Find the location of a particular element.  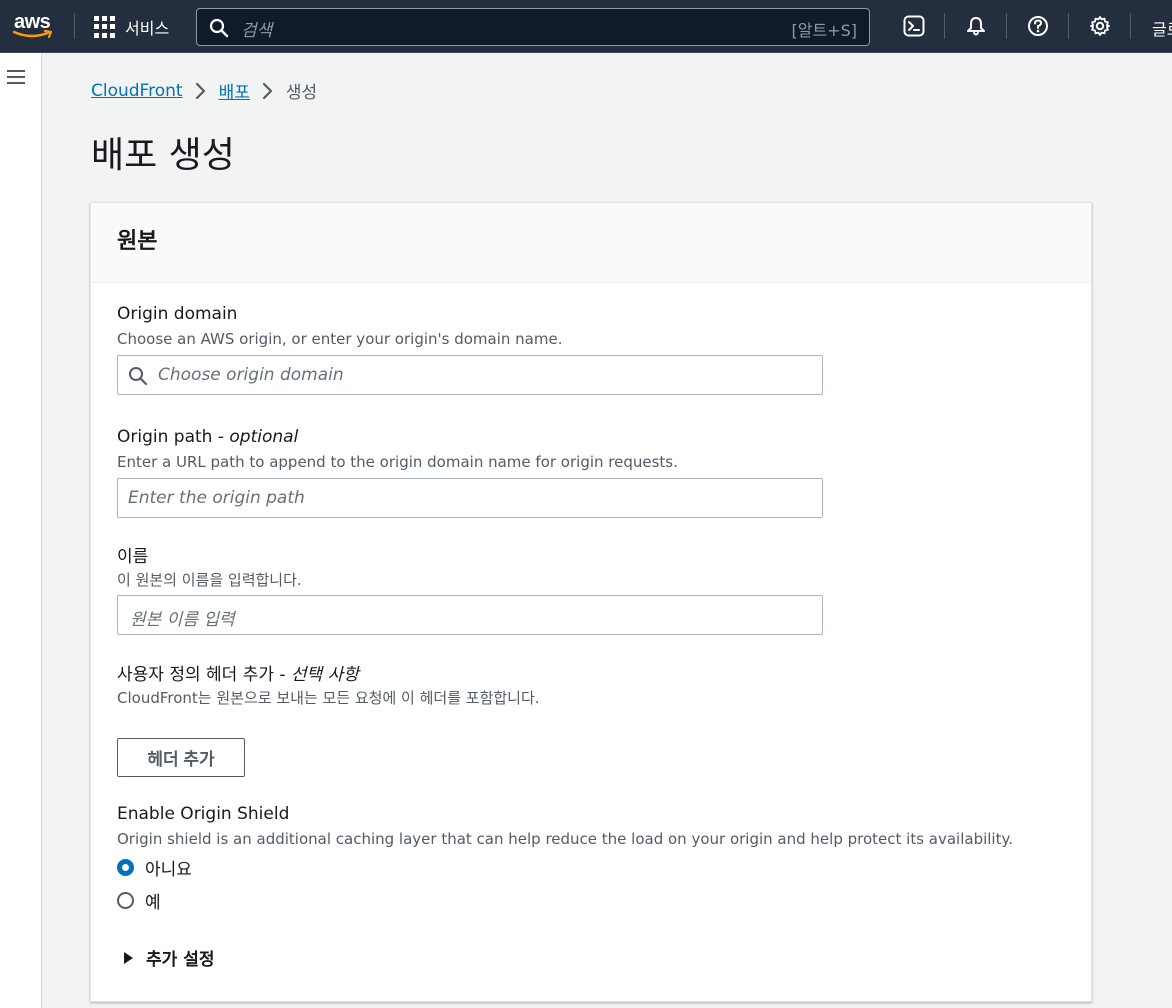

global-search-input: 검색 [알트+S] is located at coordinates (533, 27).